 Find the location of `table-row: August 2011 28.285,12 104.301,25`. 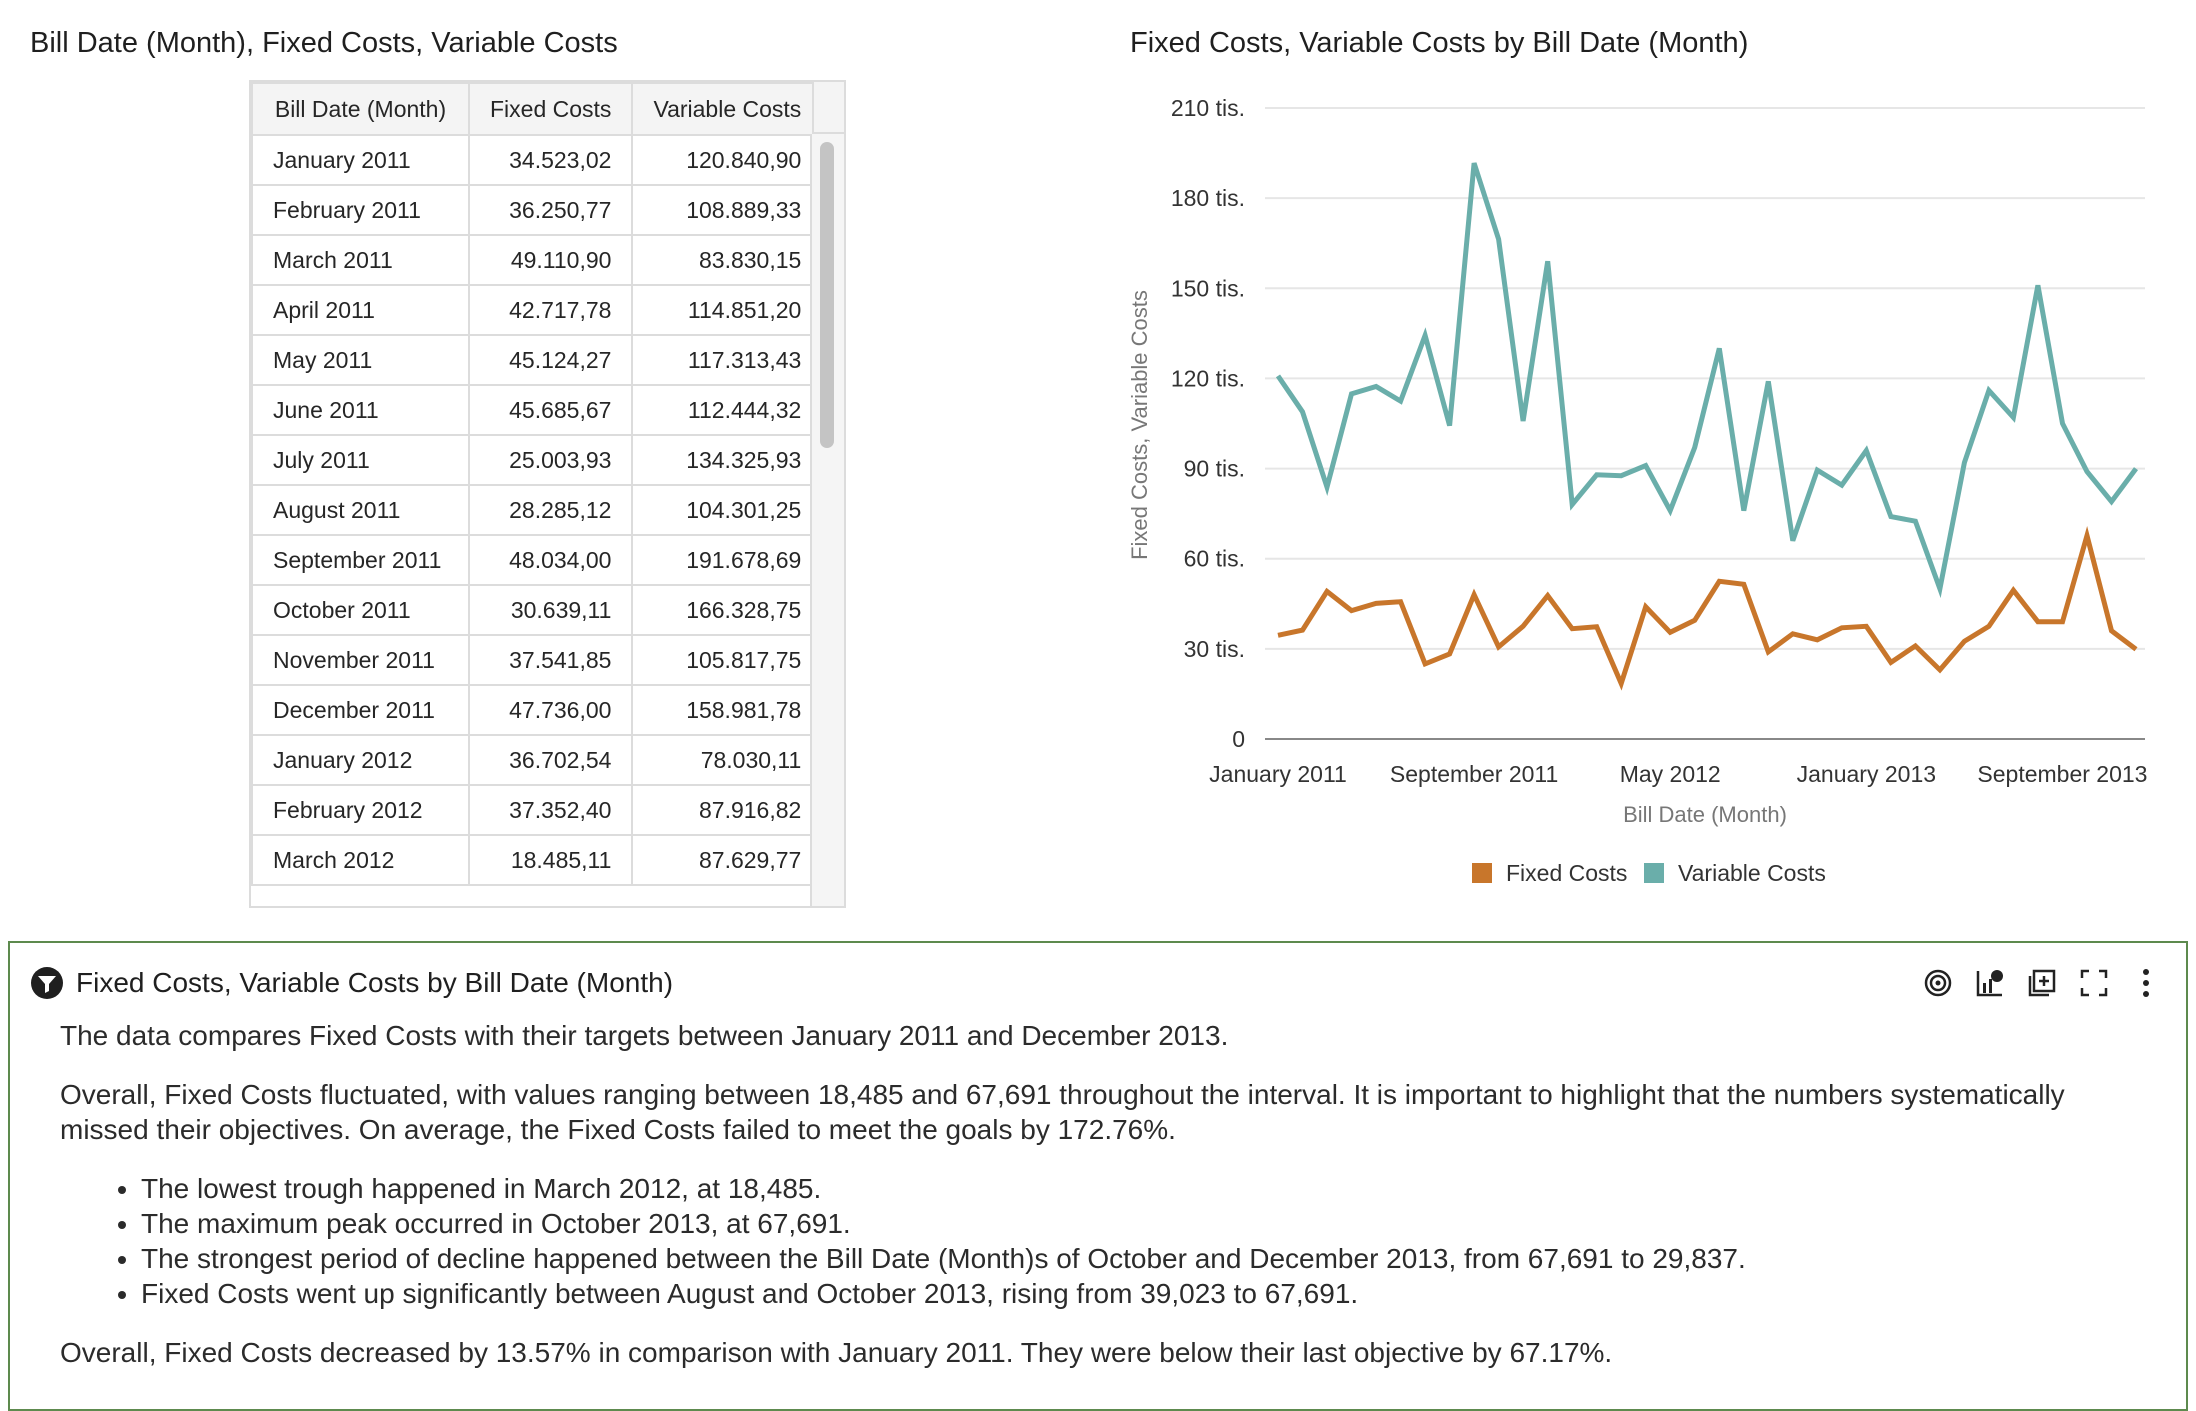

table-row: August 2011 28.285,12 104.301,25 is located at coordinates (537, 510).